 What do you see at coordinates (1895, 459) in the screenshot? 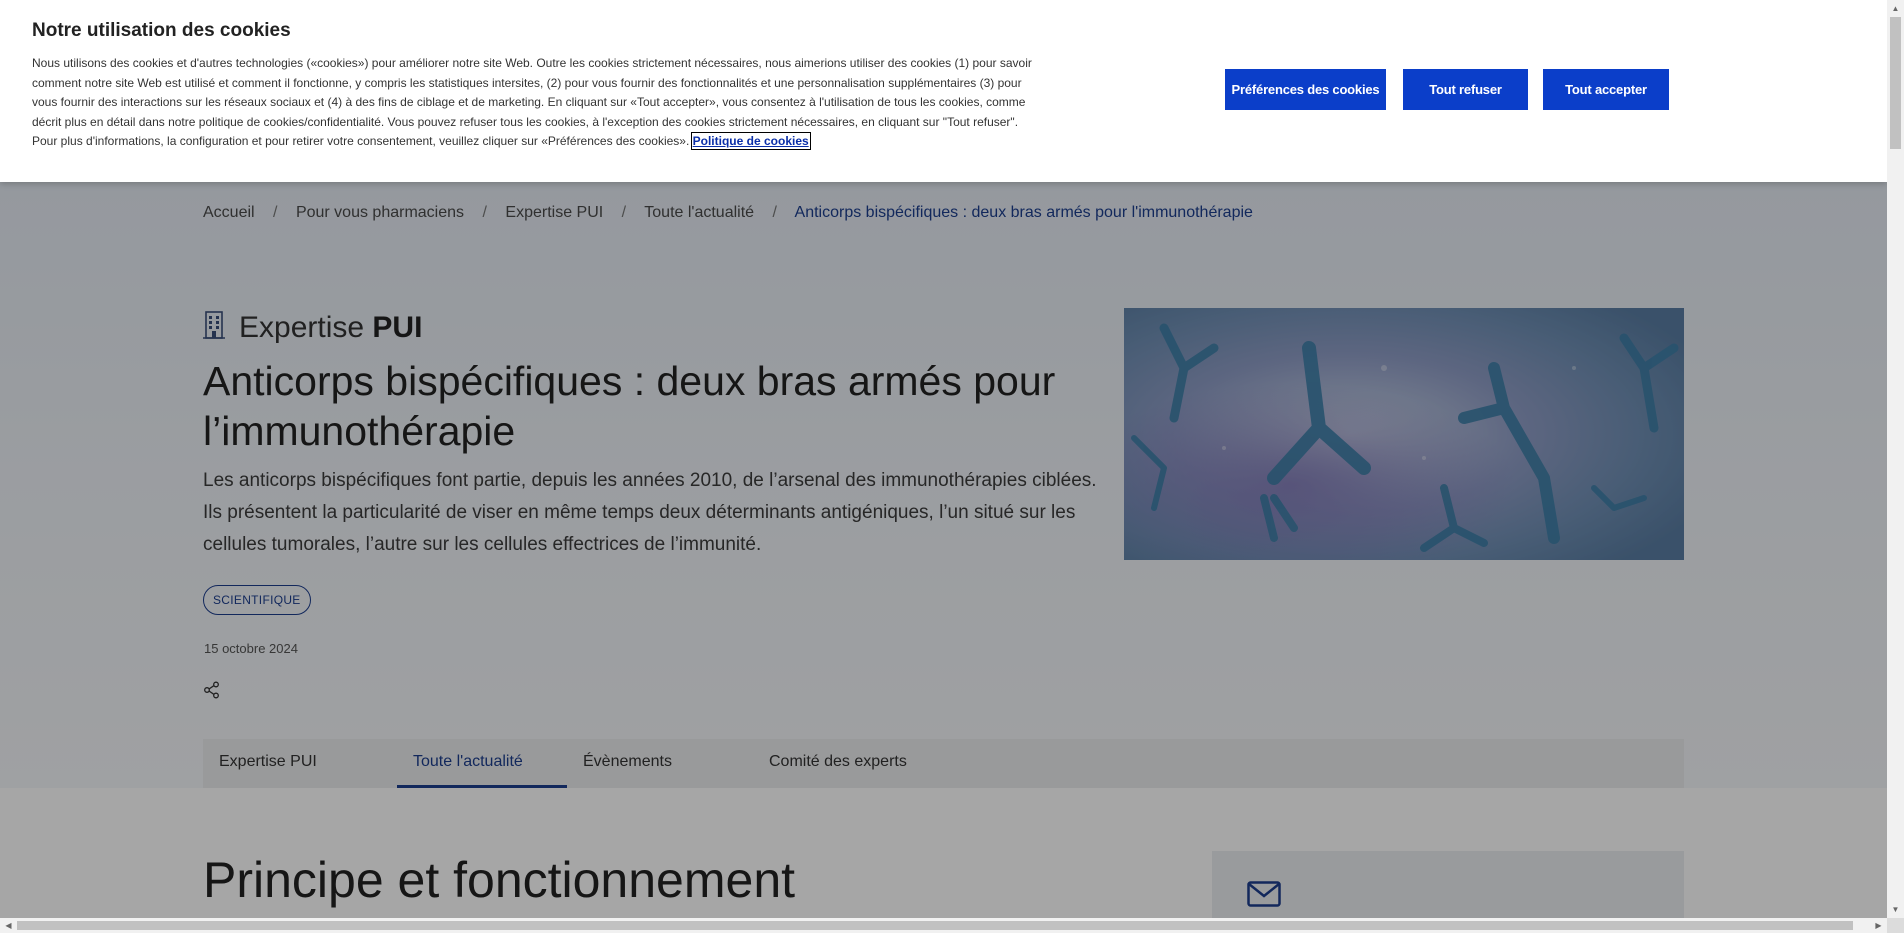
I see `vertical-scrollbar: ▲ ▼` at bounding box center [1895, 459].